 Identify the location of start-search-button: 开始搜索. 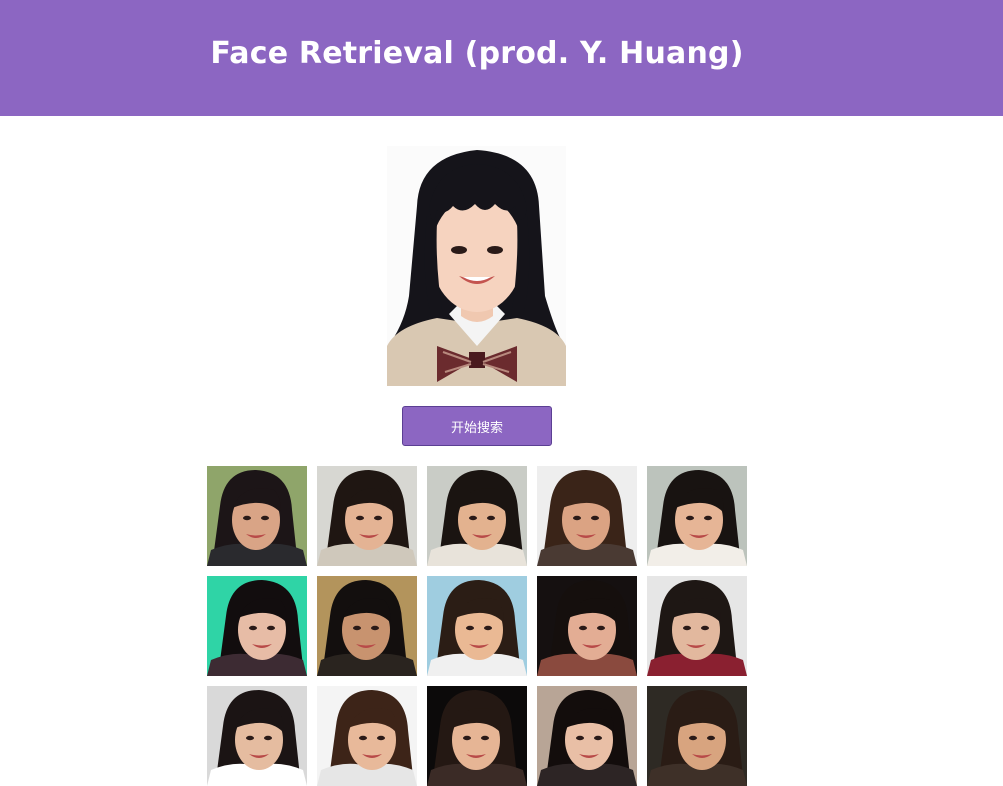
(477, 426).